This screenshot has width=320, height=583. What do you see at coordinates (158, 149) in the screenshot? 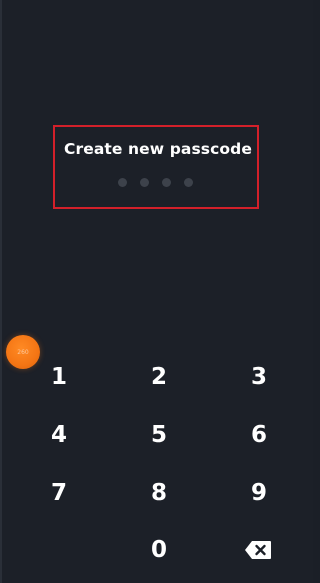
I see `passcode-title: Create new passcode` at bounding box center [158, 149].